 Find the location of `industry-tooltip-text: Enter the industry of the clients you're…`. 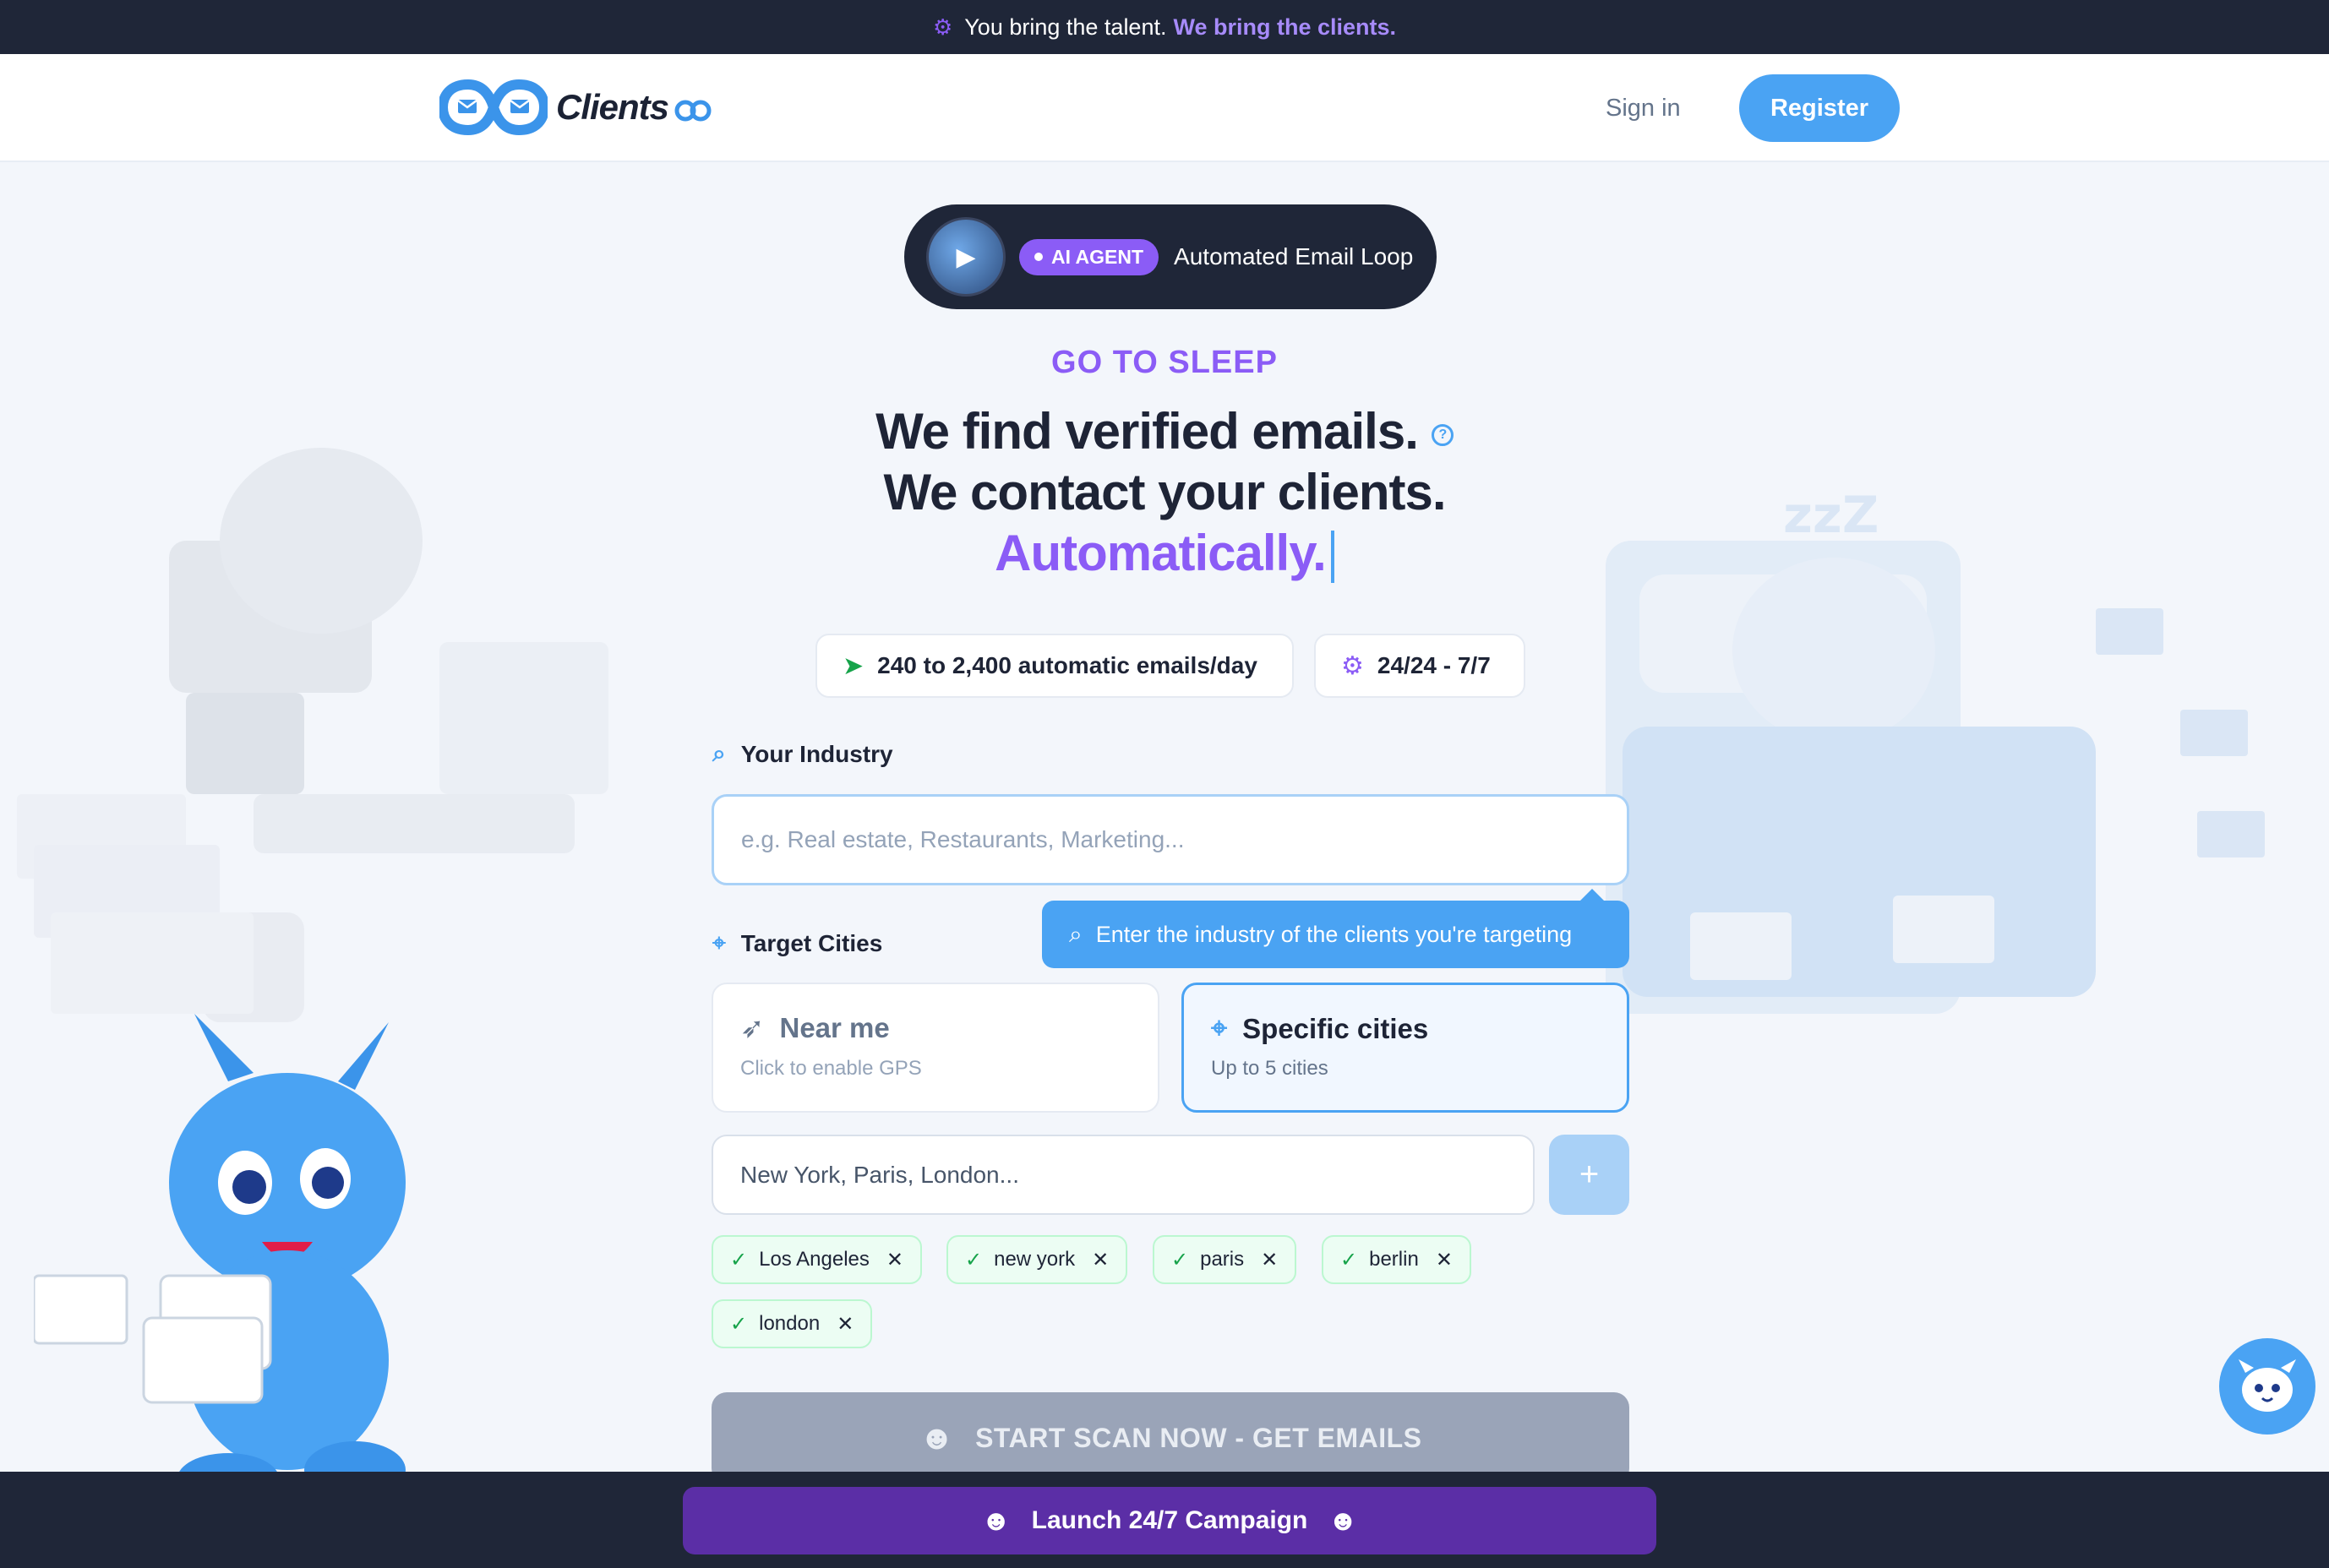

industry-tooltip-text: Enter the industry of the clients you're… is located at coordinates (1334, 934).